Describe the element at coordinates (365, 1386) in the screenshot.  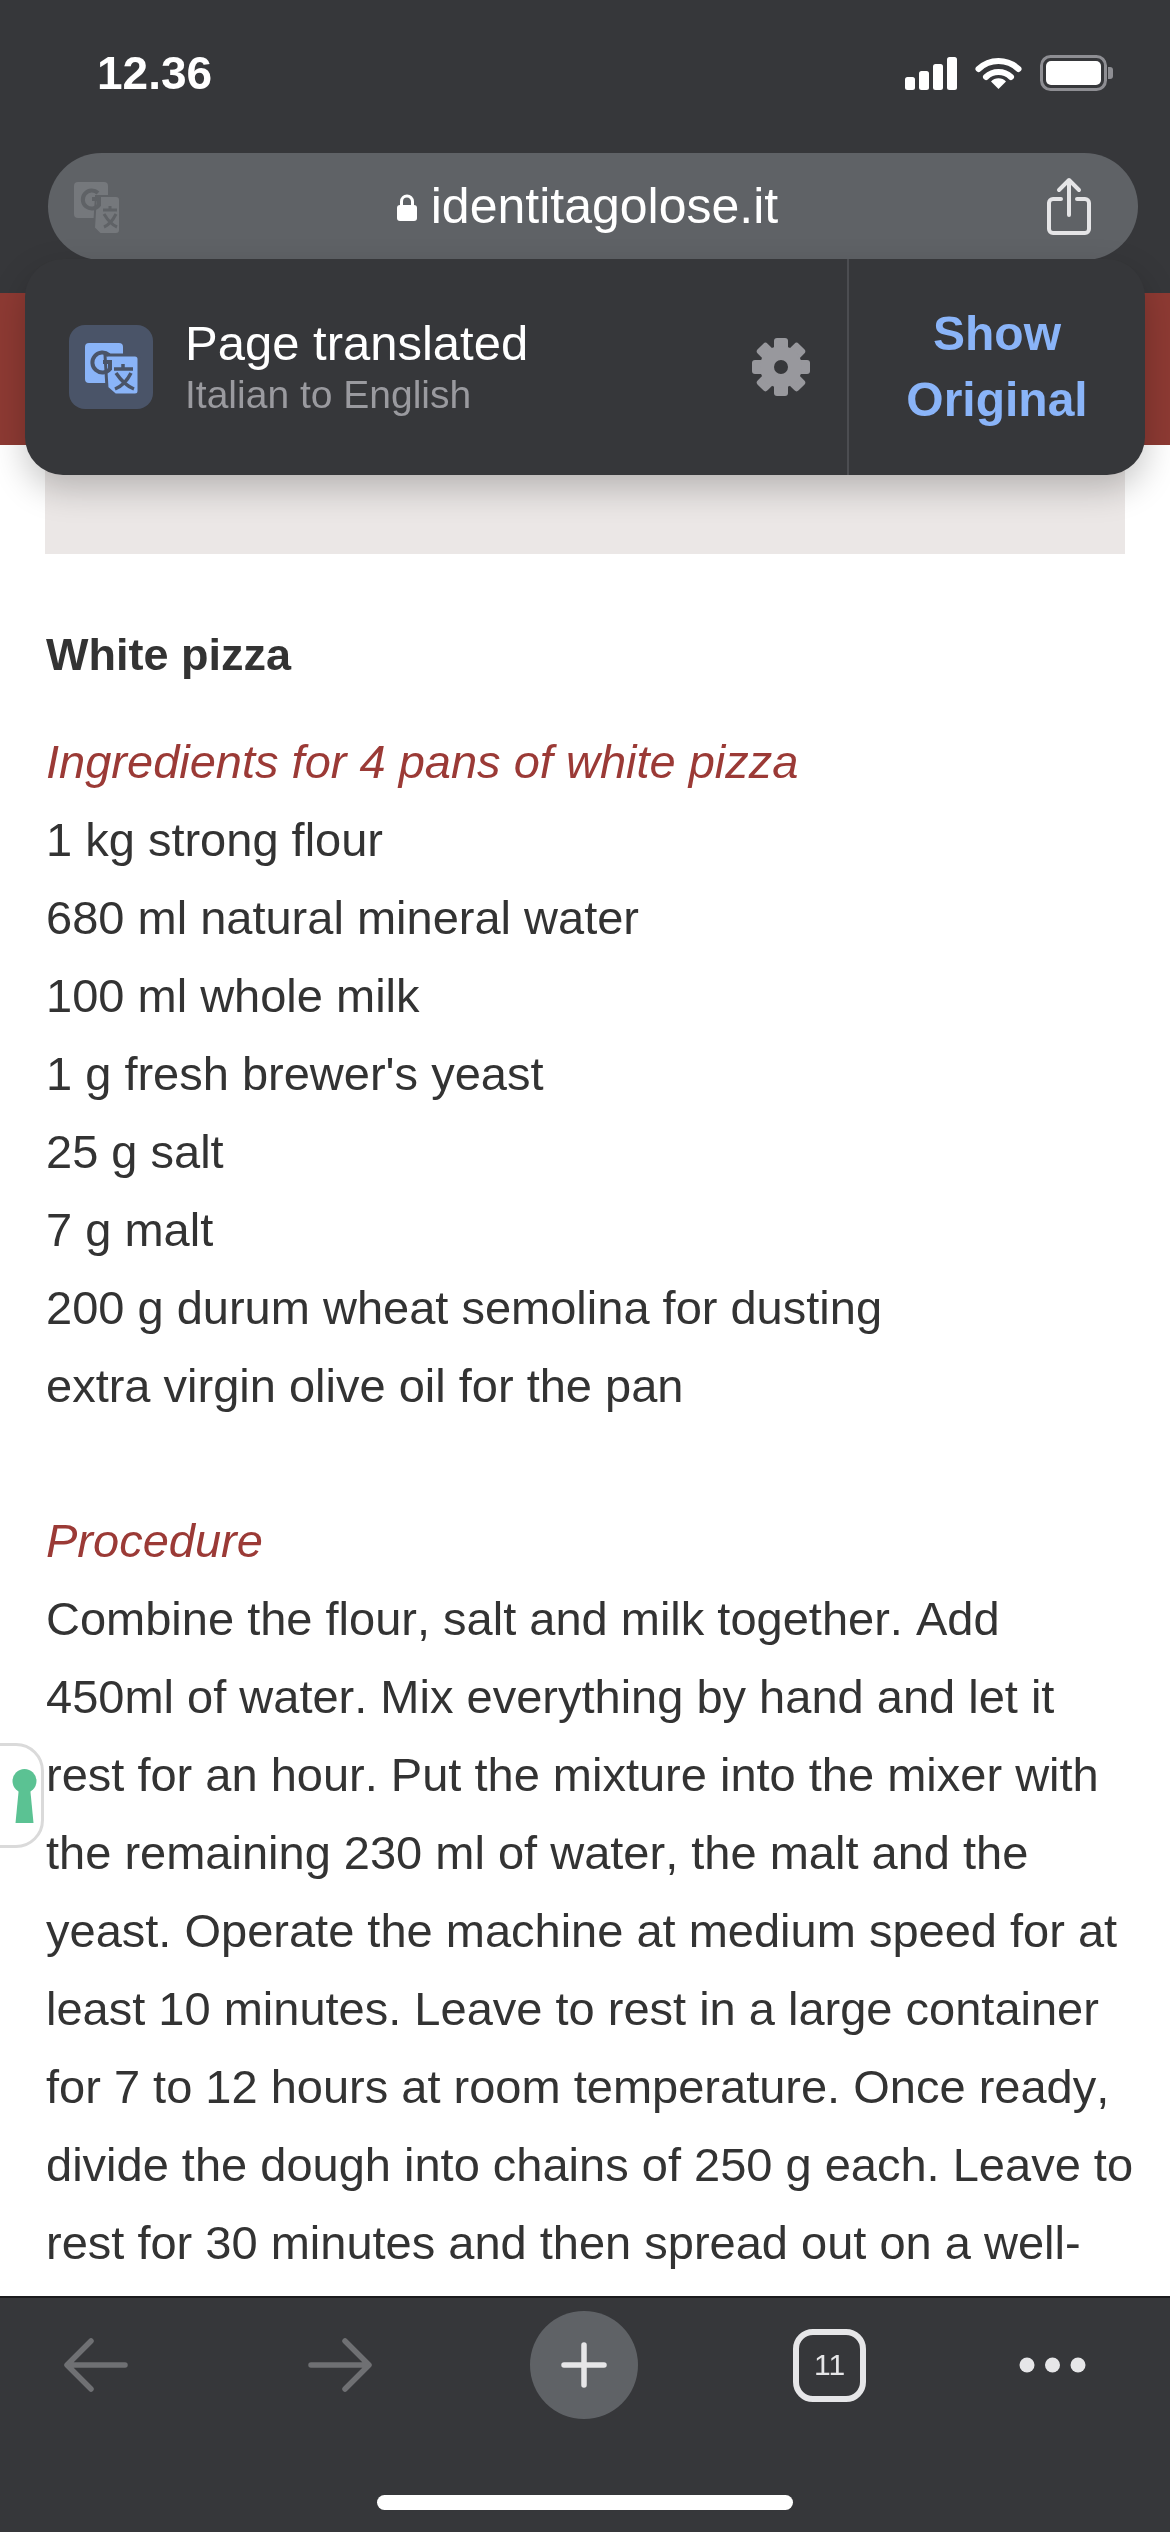
I see `ingredient-line: extra virgin olive oil for the pan` at that location.